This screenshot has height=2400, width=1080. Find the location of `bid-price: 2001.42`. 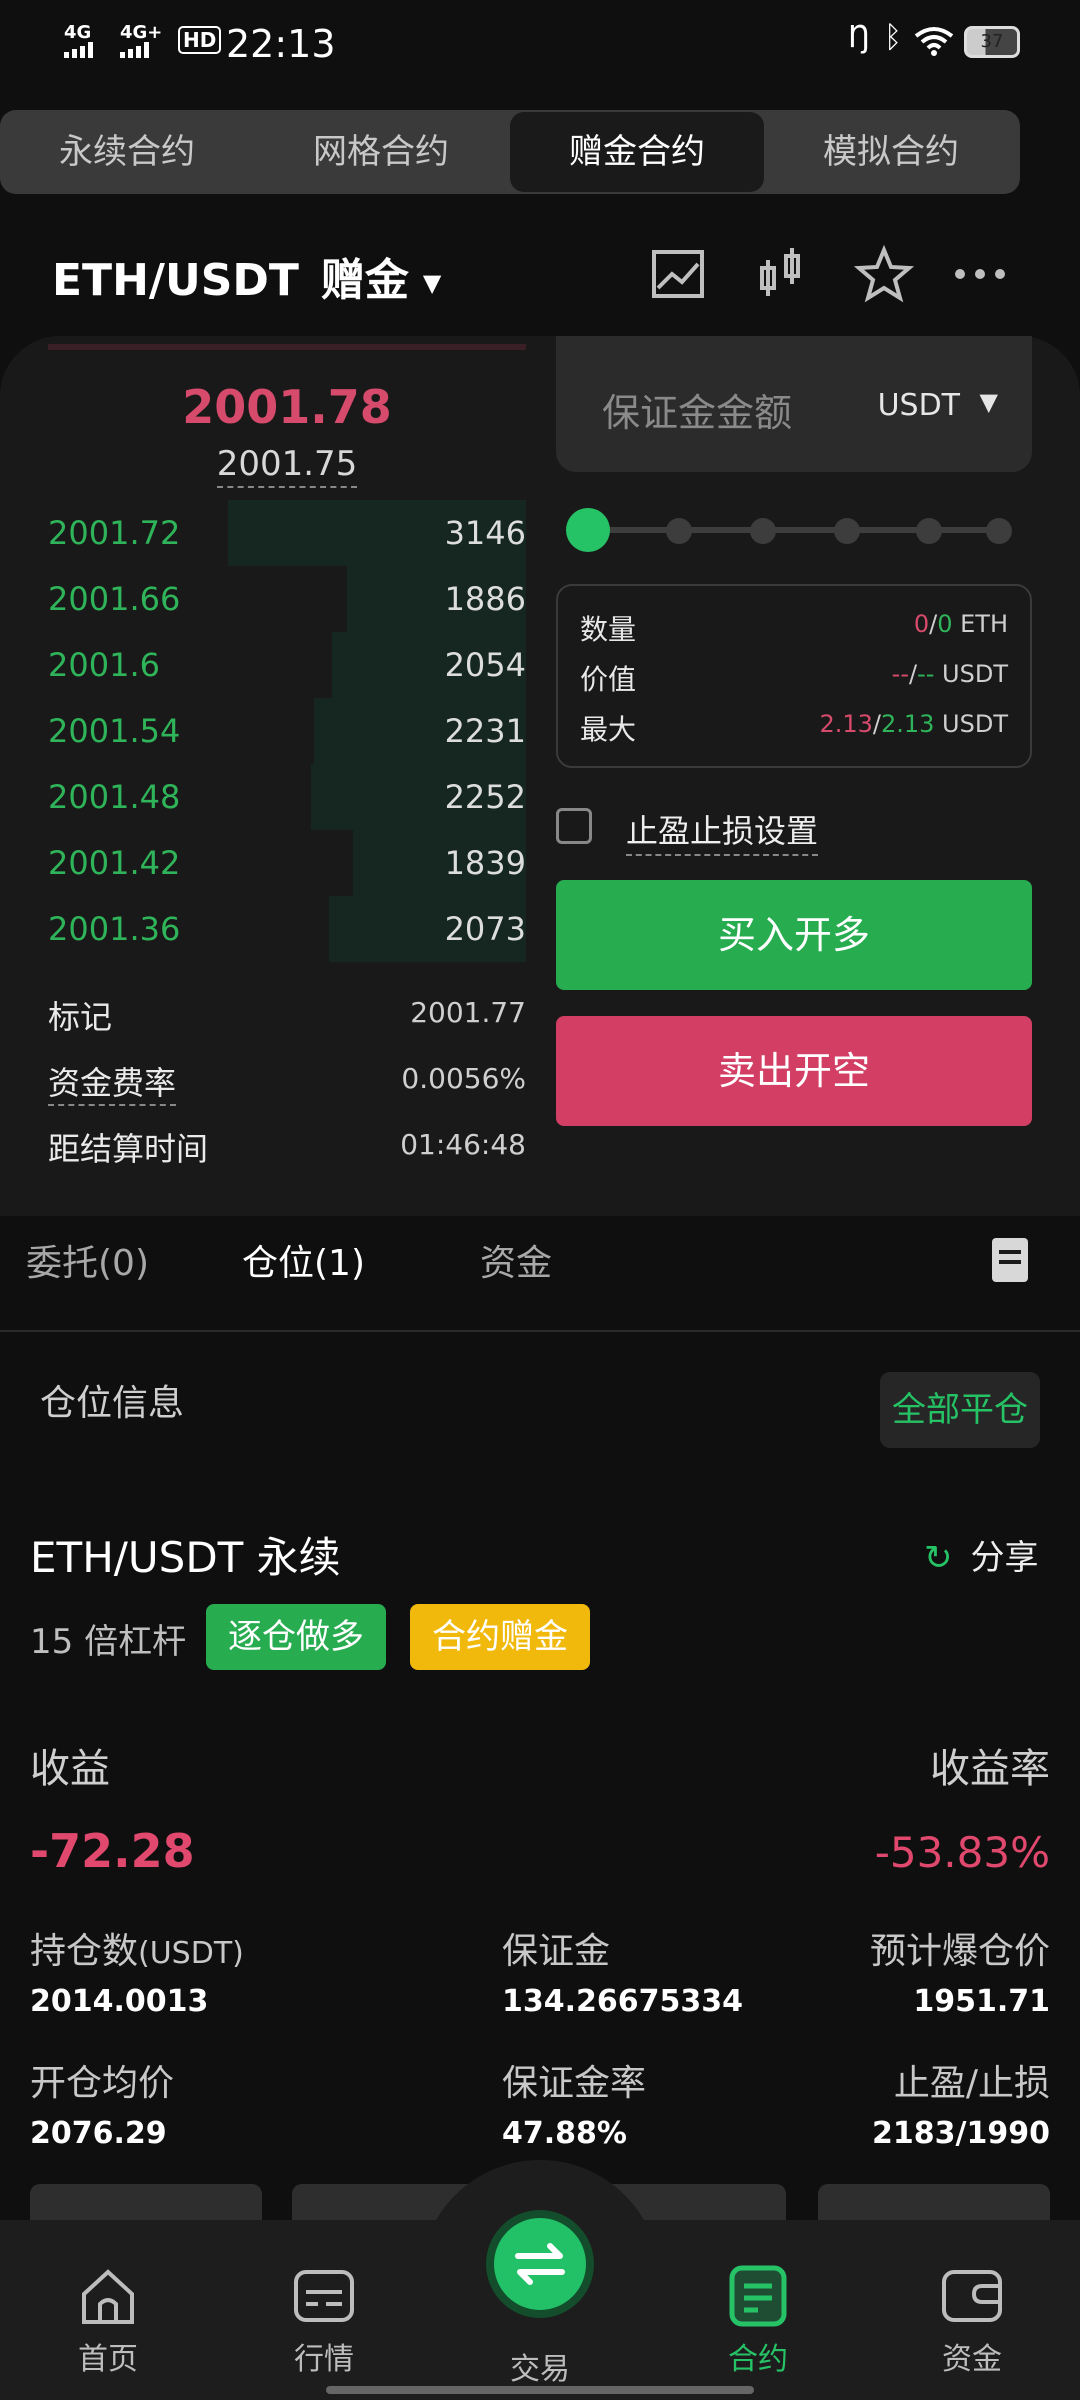

bid-price: 2001.42 is located at coordinates (114, 863).